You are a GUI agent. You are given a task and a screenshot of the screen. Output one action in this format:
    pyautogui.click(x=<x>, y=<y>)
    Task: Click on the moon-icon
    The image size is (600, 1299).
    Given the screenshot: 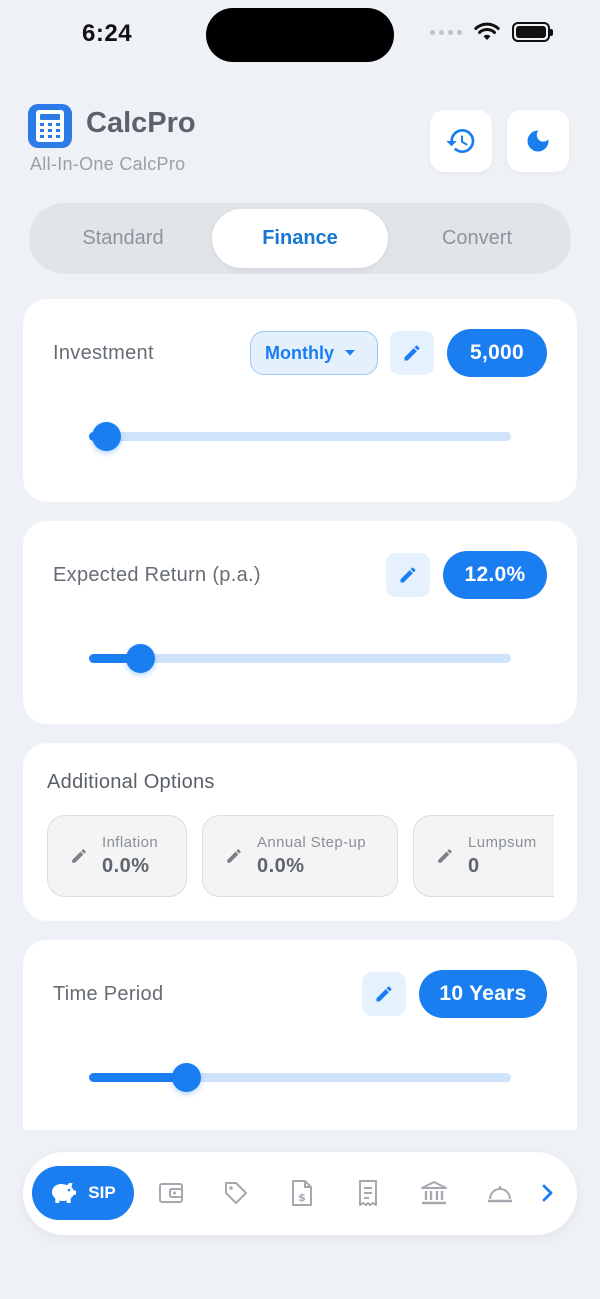 What is the action you would take?
    pyautogui.click(x=538, y=141)
    